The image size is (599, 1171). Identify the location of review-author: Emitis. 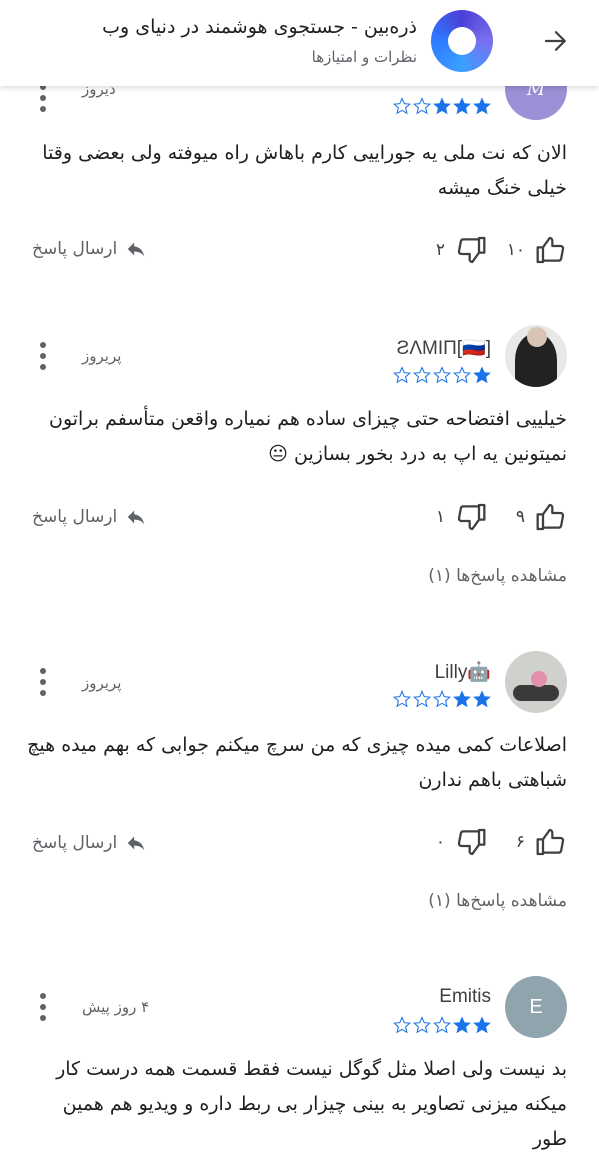
(465, 996).